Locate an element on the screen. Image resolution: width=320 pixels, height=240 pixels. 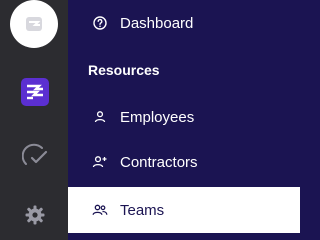
menu-item-label: Dashboard is located at coordinates (157, 23).